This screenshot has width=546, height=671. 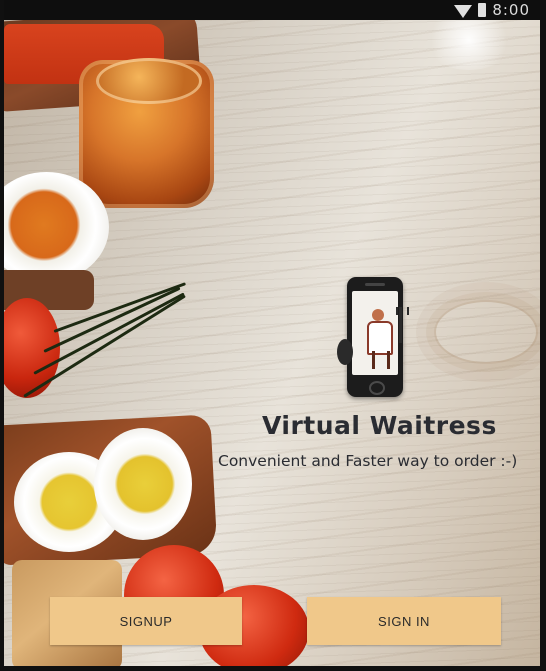 What do you see at coordinates (486, 332) in the screenshot?
I see `wood-knot-decoration` at bounding box center [486, 332].